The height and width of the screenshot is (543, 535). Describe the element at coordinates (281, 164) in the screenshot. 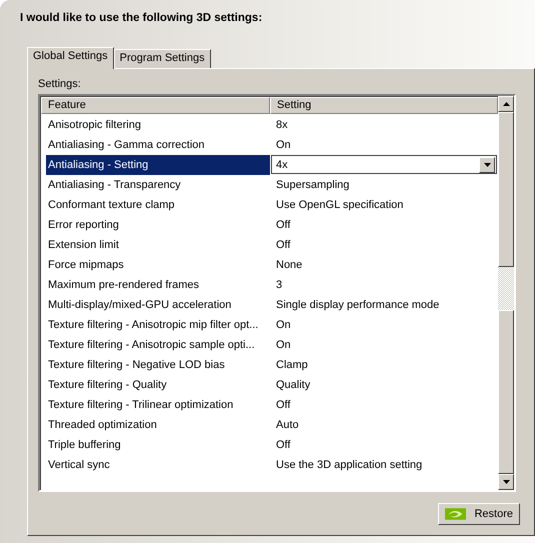

I see `dropdown-value: 4x` at that location.